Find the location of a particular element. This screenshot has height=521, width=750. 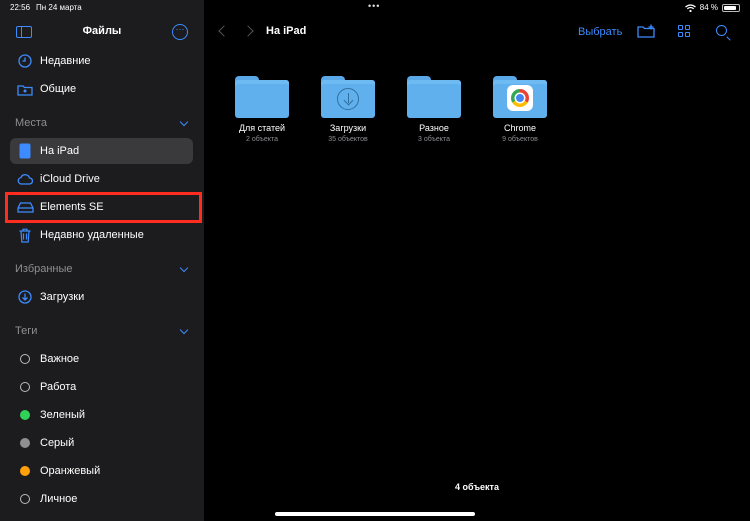

downloads-folder-icon is located at coordinates (348, 97).